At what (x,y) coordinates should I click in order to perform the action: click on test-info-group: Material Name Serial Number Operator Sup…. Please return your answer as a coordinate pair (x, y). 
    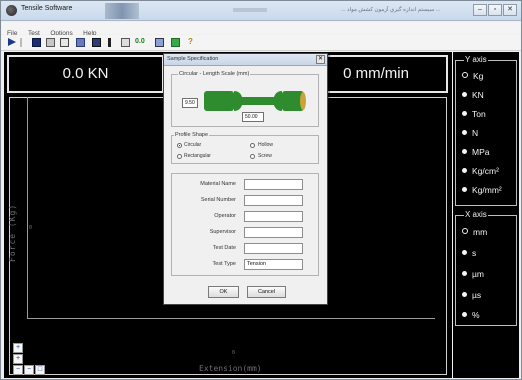
    Looking at the image, I should click on (245, 224).